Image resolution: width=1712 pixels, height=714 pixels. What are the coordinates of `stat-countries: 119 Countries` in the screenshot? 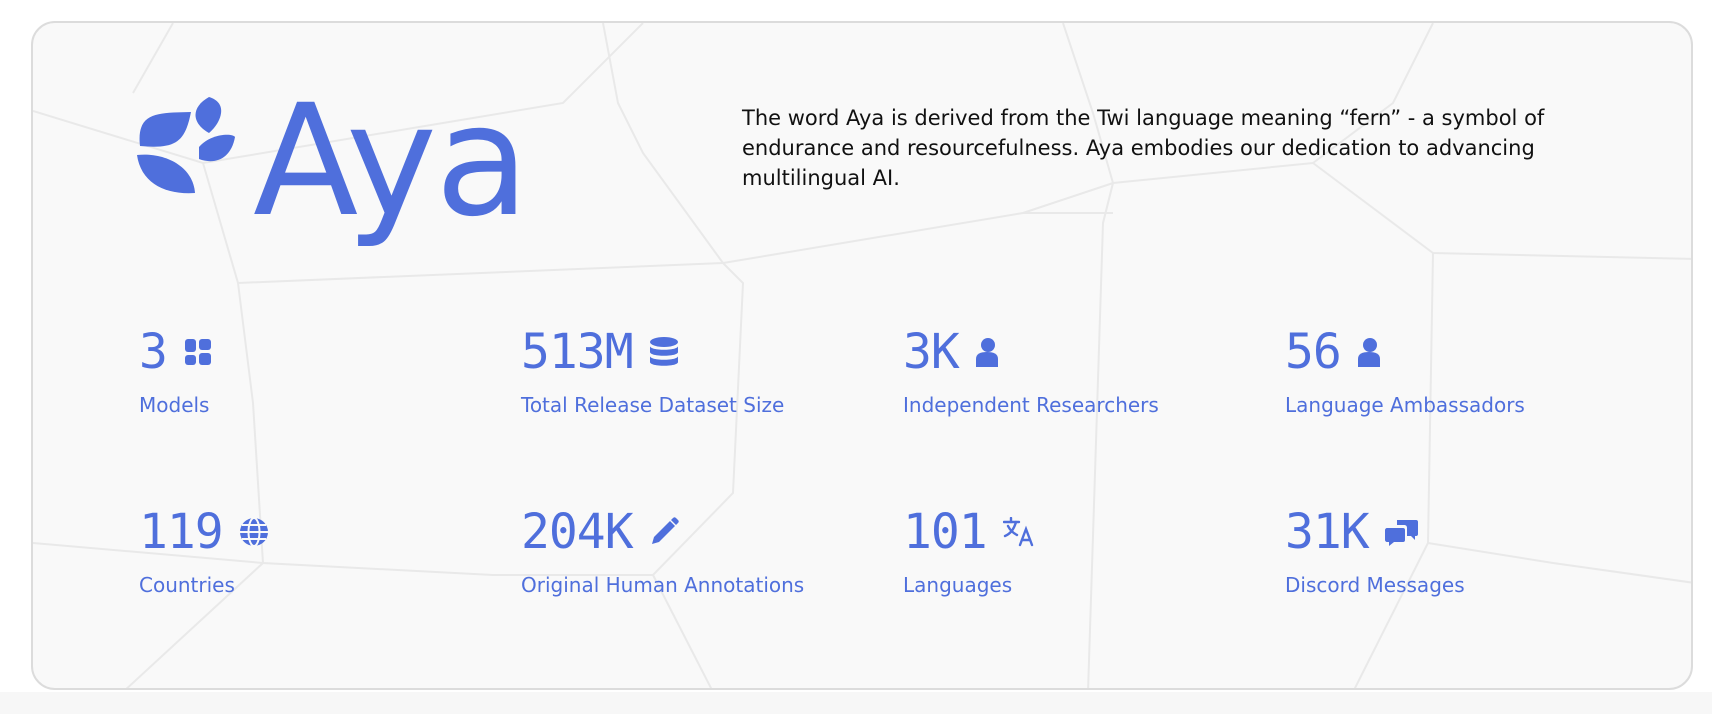 It's located at (204, 552).